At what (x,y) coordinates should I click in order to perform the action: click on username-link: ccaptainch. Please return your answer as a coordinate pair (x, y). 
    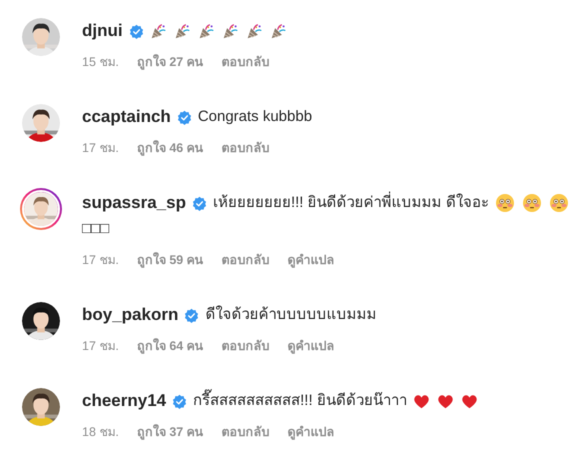
    Looking at the image, I should click on (126, 117).